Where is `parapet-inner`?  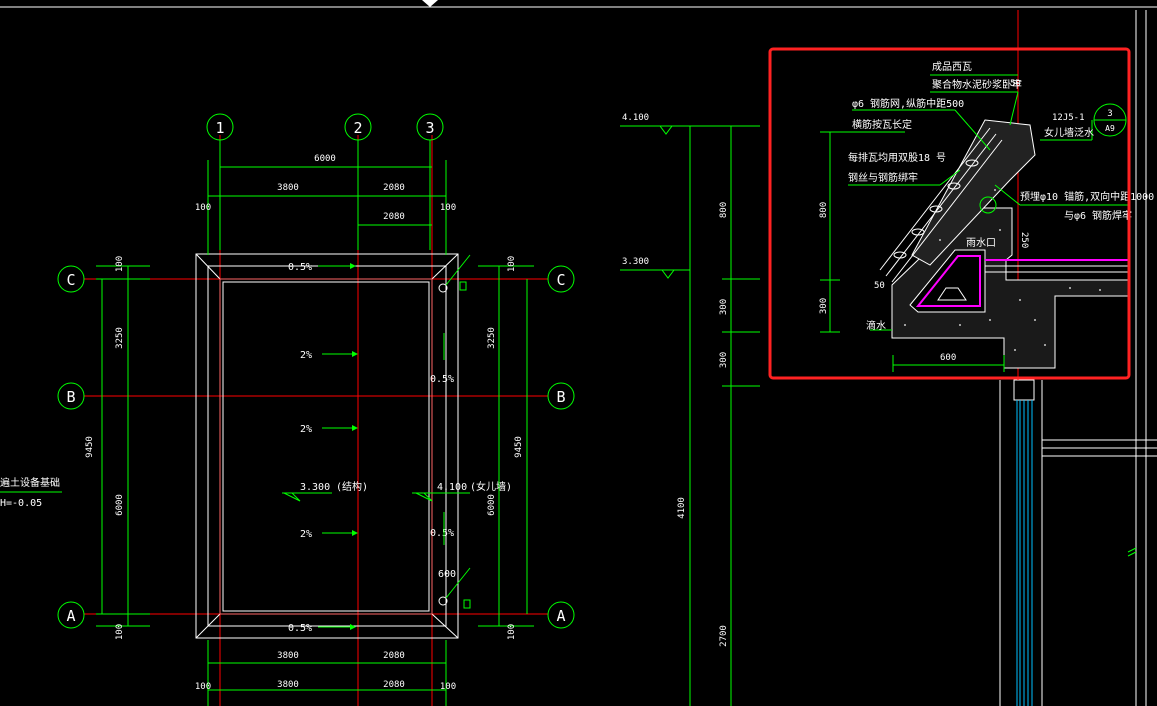 parapet-inner is located at coordinates (326, 446).